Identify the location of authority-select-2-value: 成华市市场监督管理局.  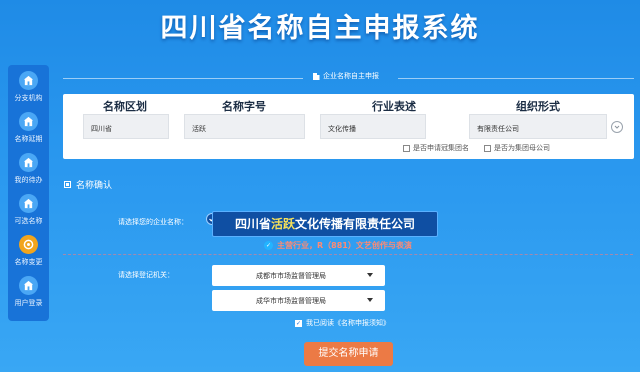
(291, 301).